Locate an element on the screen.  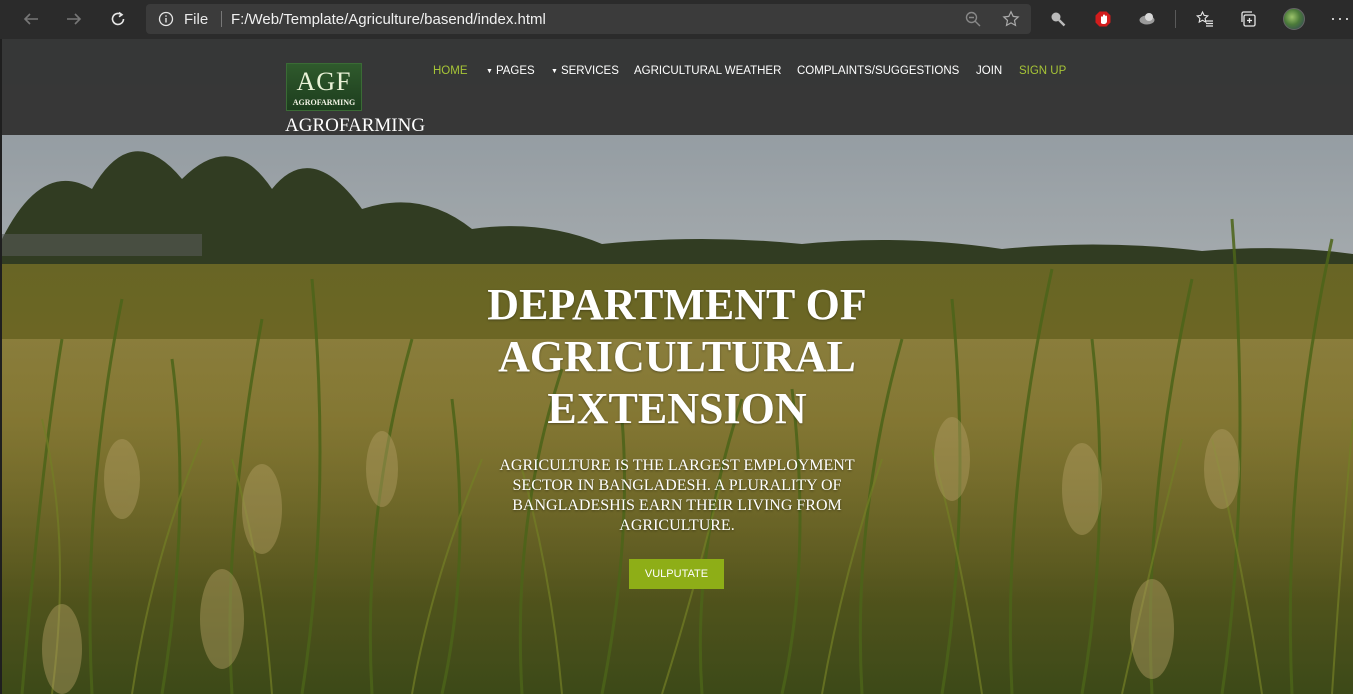
extension-icon is located at coordinates (1147, 19).